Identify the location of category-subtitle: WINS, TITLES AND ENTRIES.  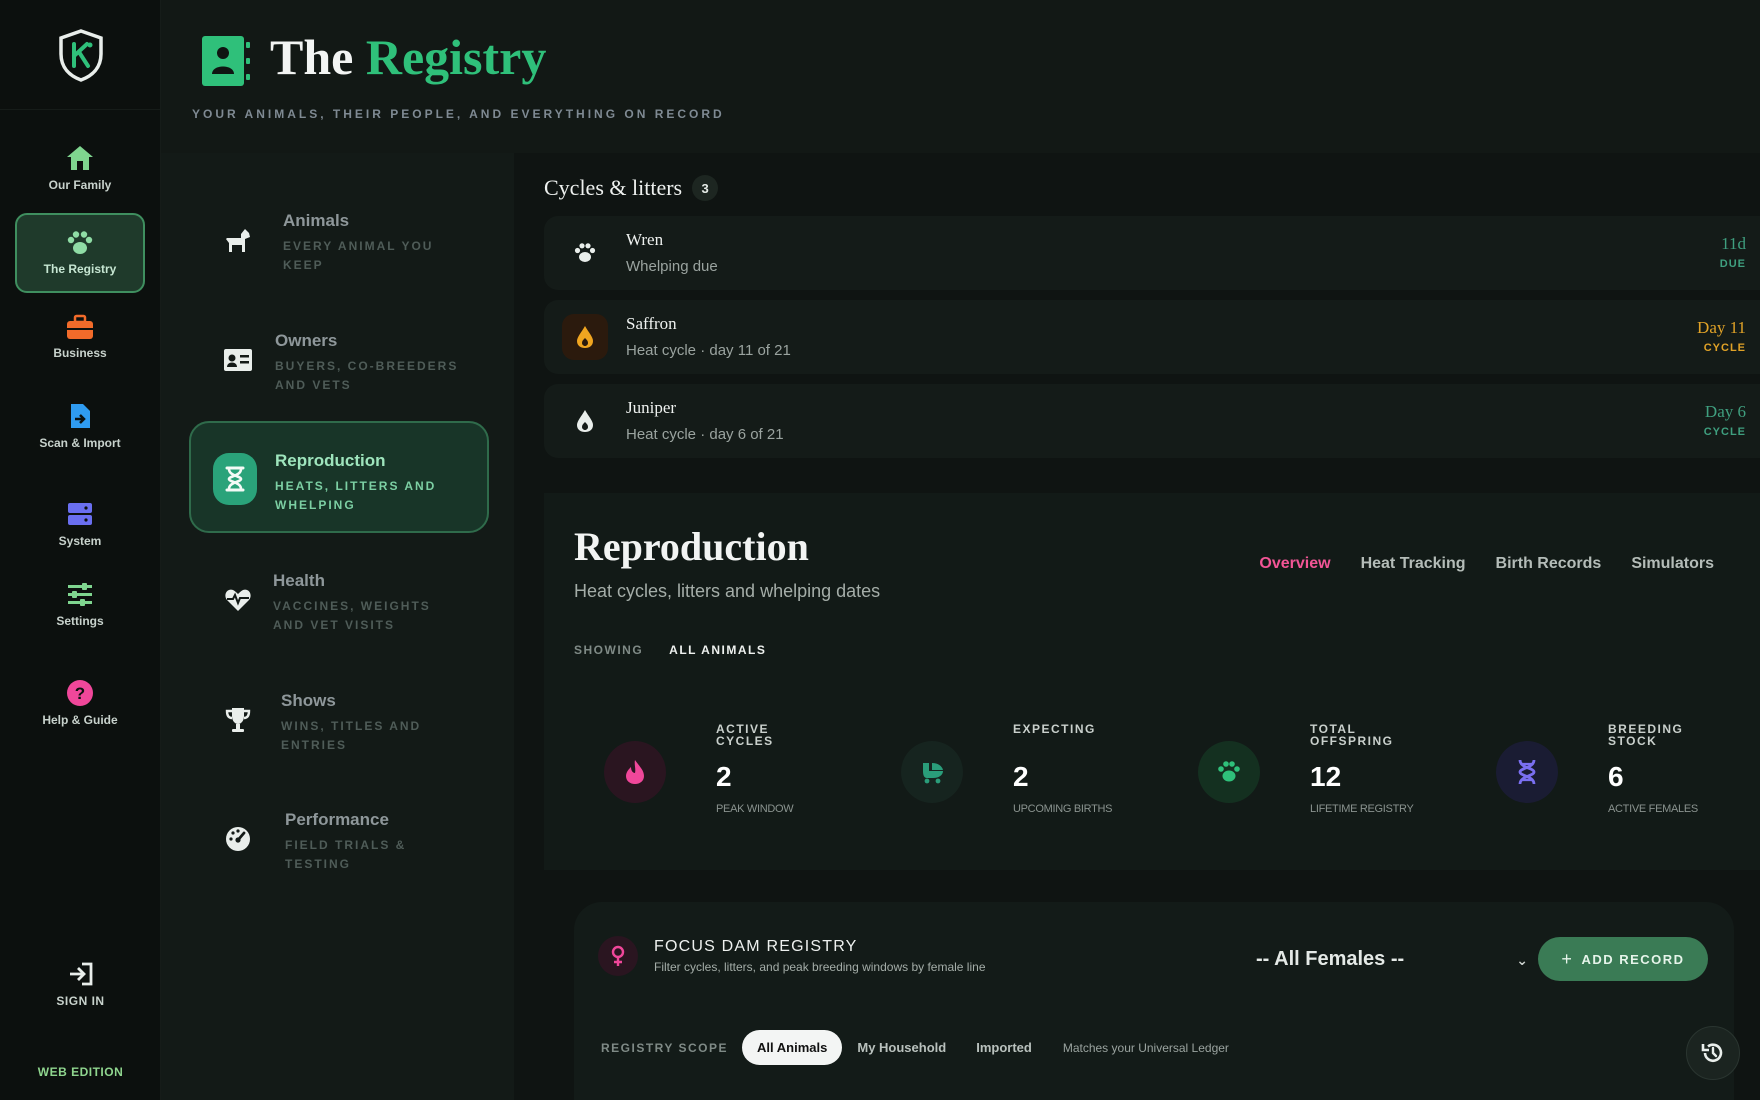
(351, 735).